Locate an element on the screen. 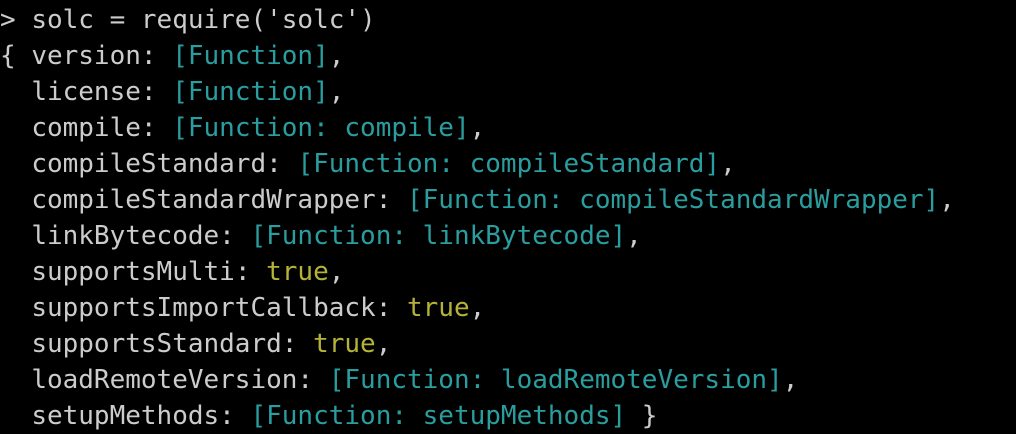 Image resolution: width=1016 pixels, height=434 pixels. output-line: setupMethods: [Function: setupMethods] } is located at coordinates (508, 416).